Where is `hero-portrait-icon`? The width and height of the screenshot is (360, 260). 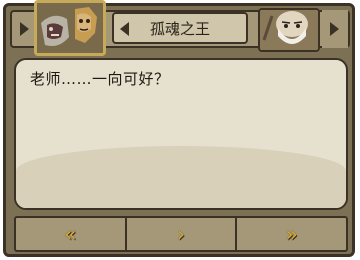 hero-portrait-icon is located at coordinates (70, 28).